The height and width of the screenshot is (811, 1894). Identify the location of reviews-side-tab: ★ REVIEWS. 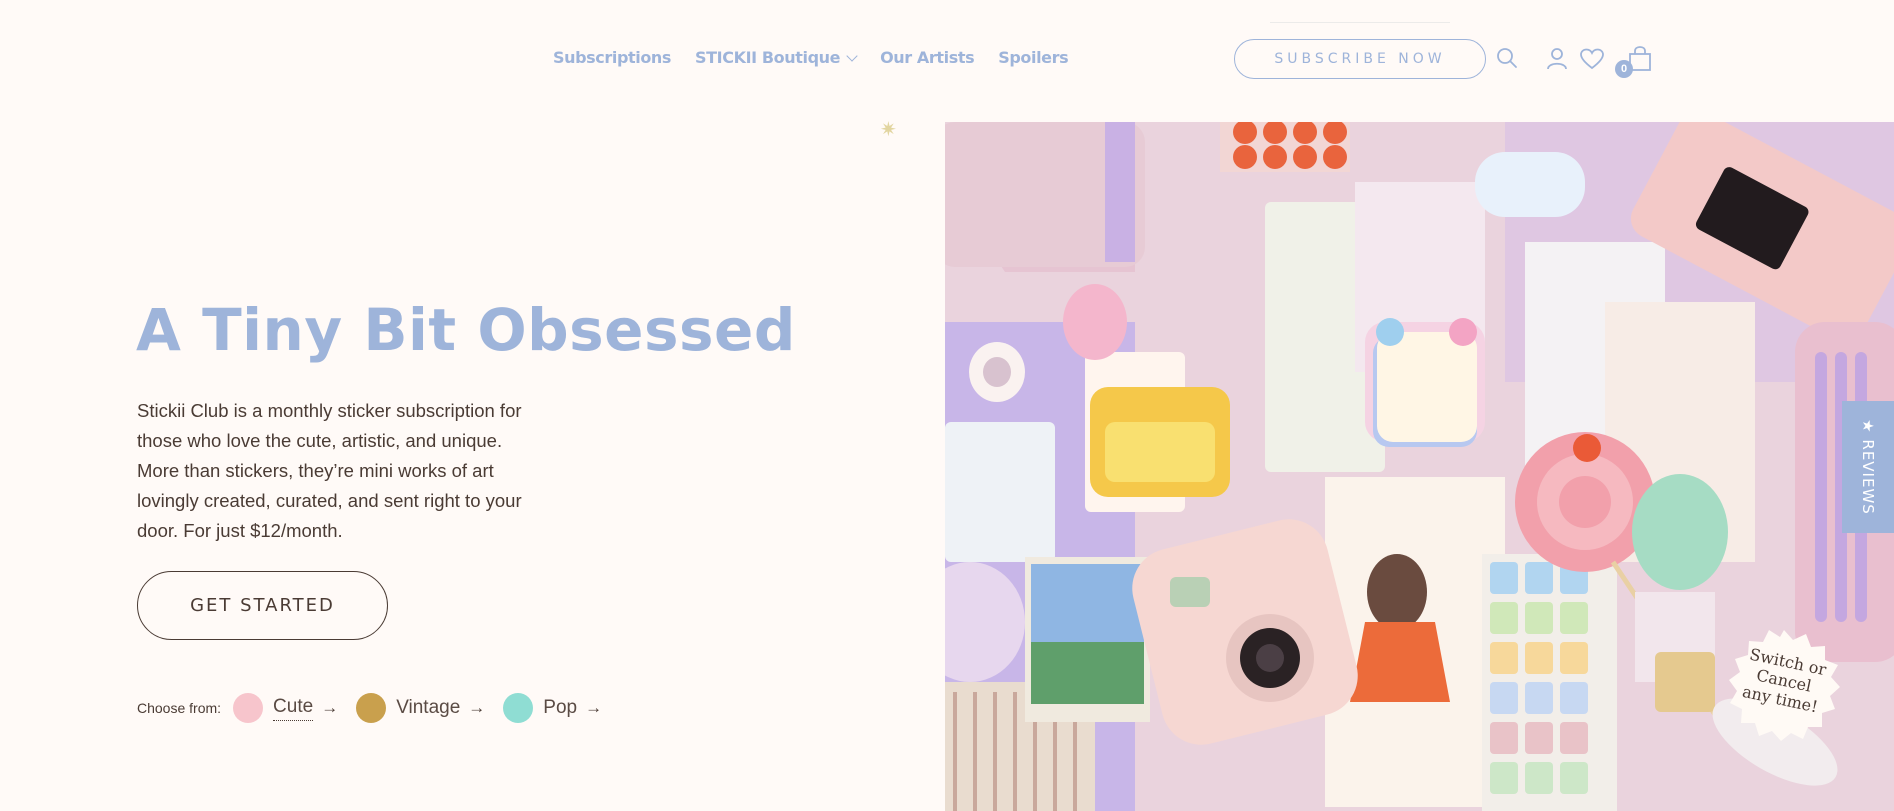
(1868, 467).